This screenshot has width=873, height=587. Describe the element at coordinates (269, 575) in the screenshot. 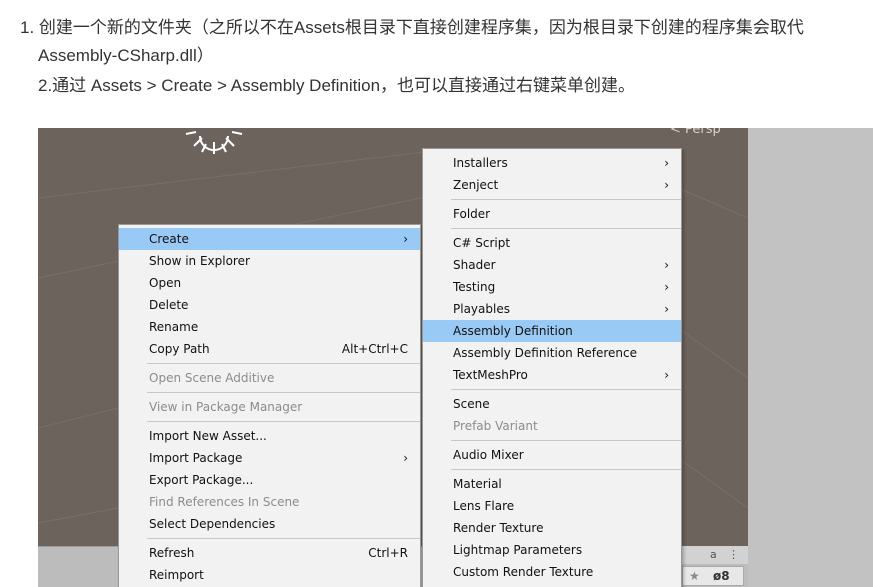

I see `menu-item-reimport: Reimport` at that location.